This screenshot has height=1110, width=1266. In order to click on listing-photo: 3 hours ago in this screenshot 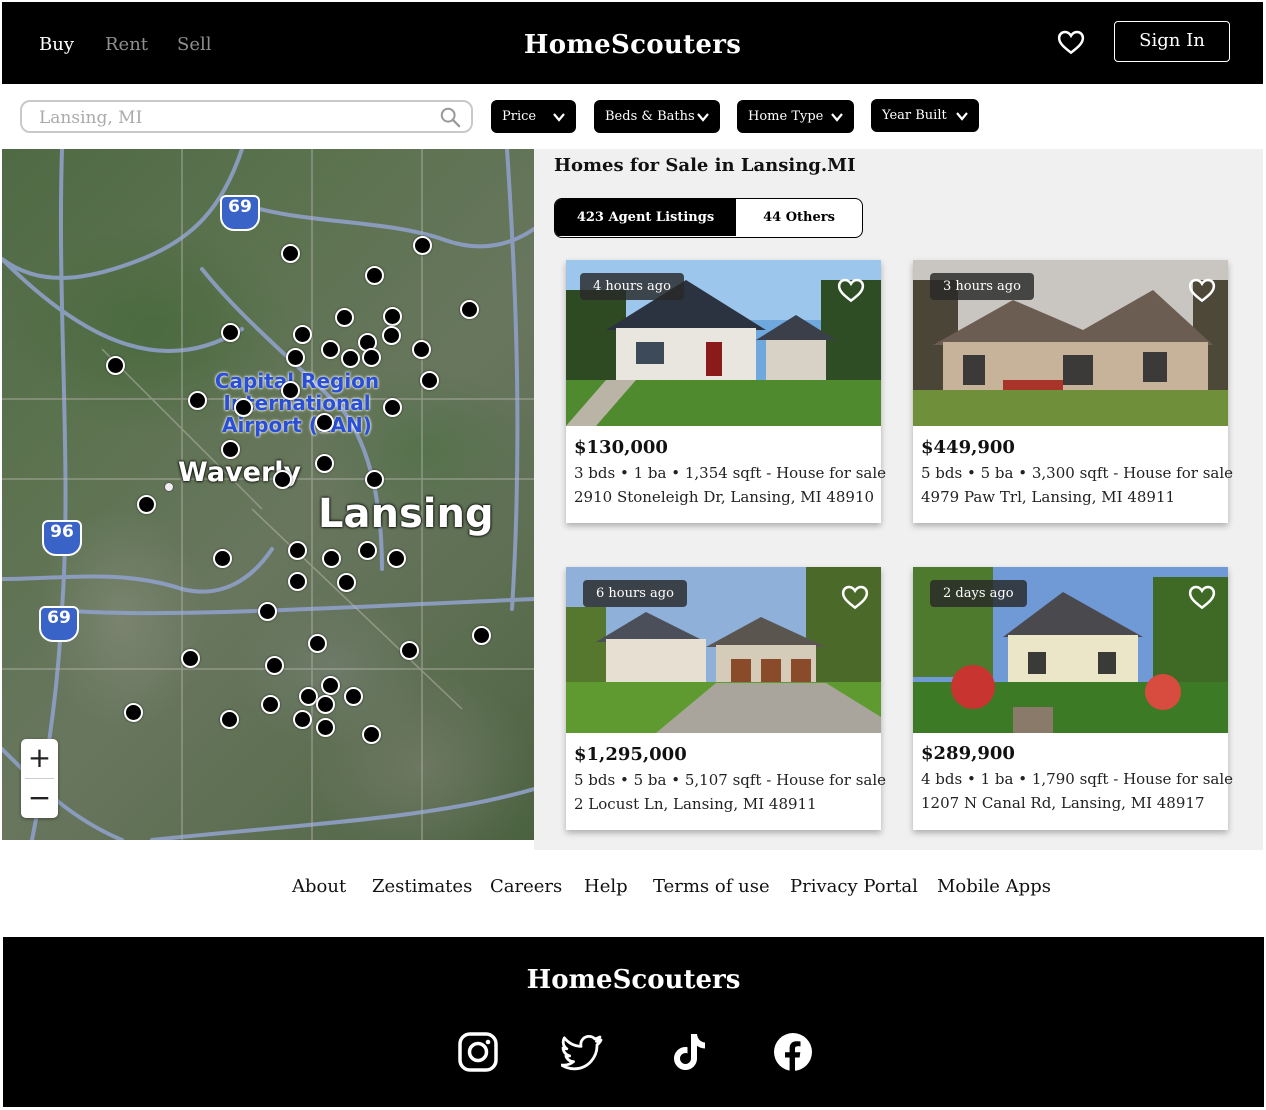, I will do `click(1070, 343)`.